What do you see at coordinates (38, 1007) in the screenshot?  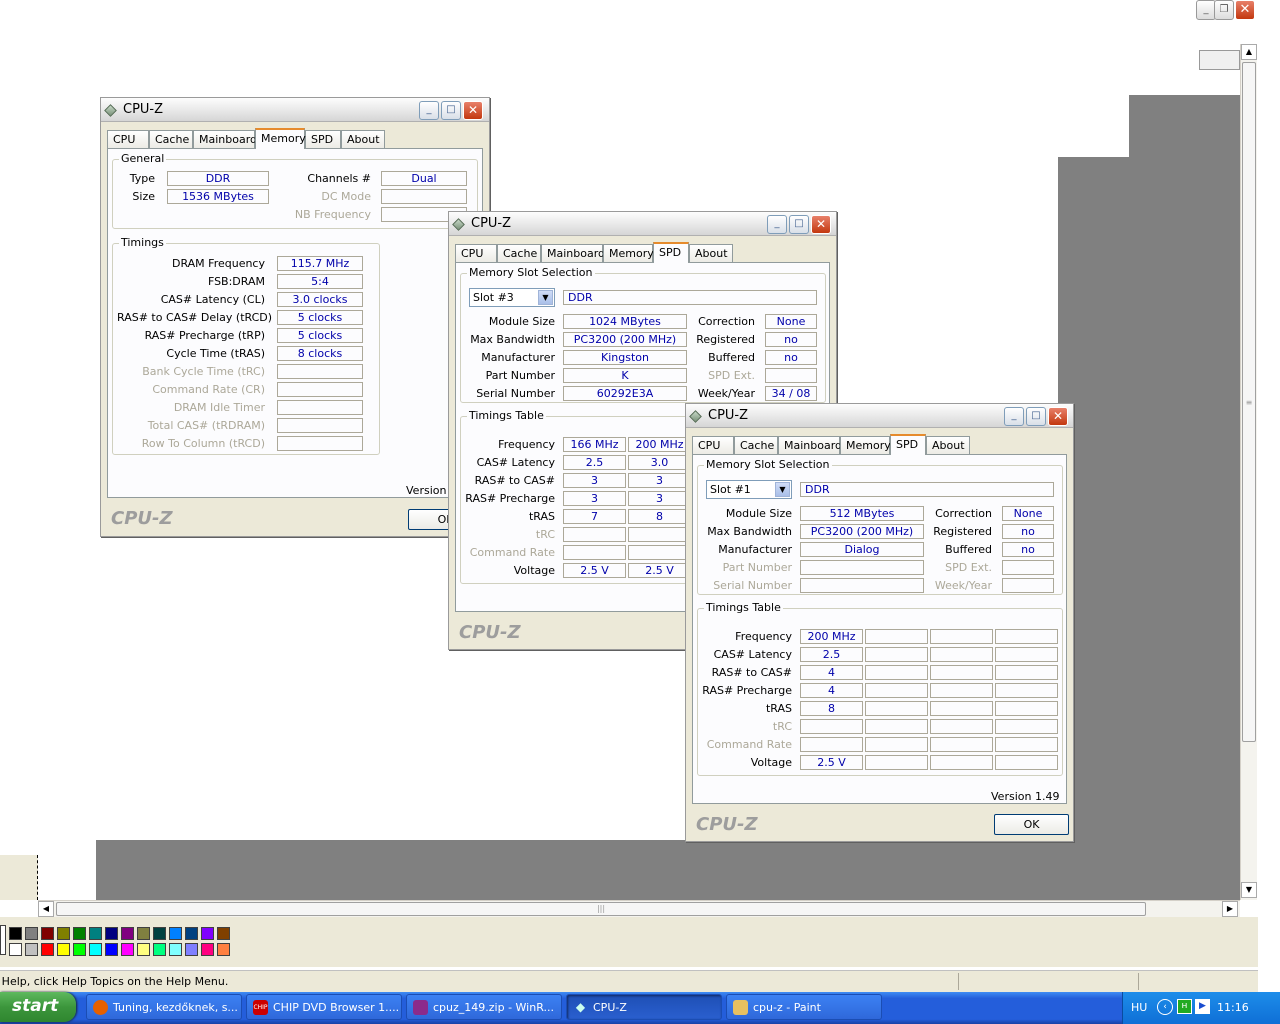 I see `start-button: start` at bounding box center [38, 1007].